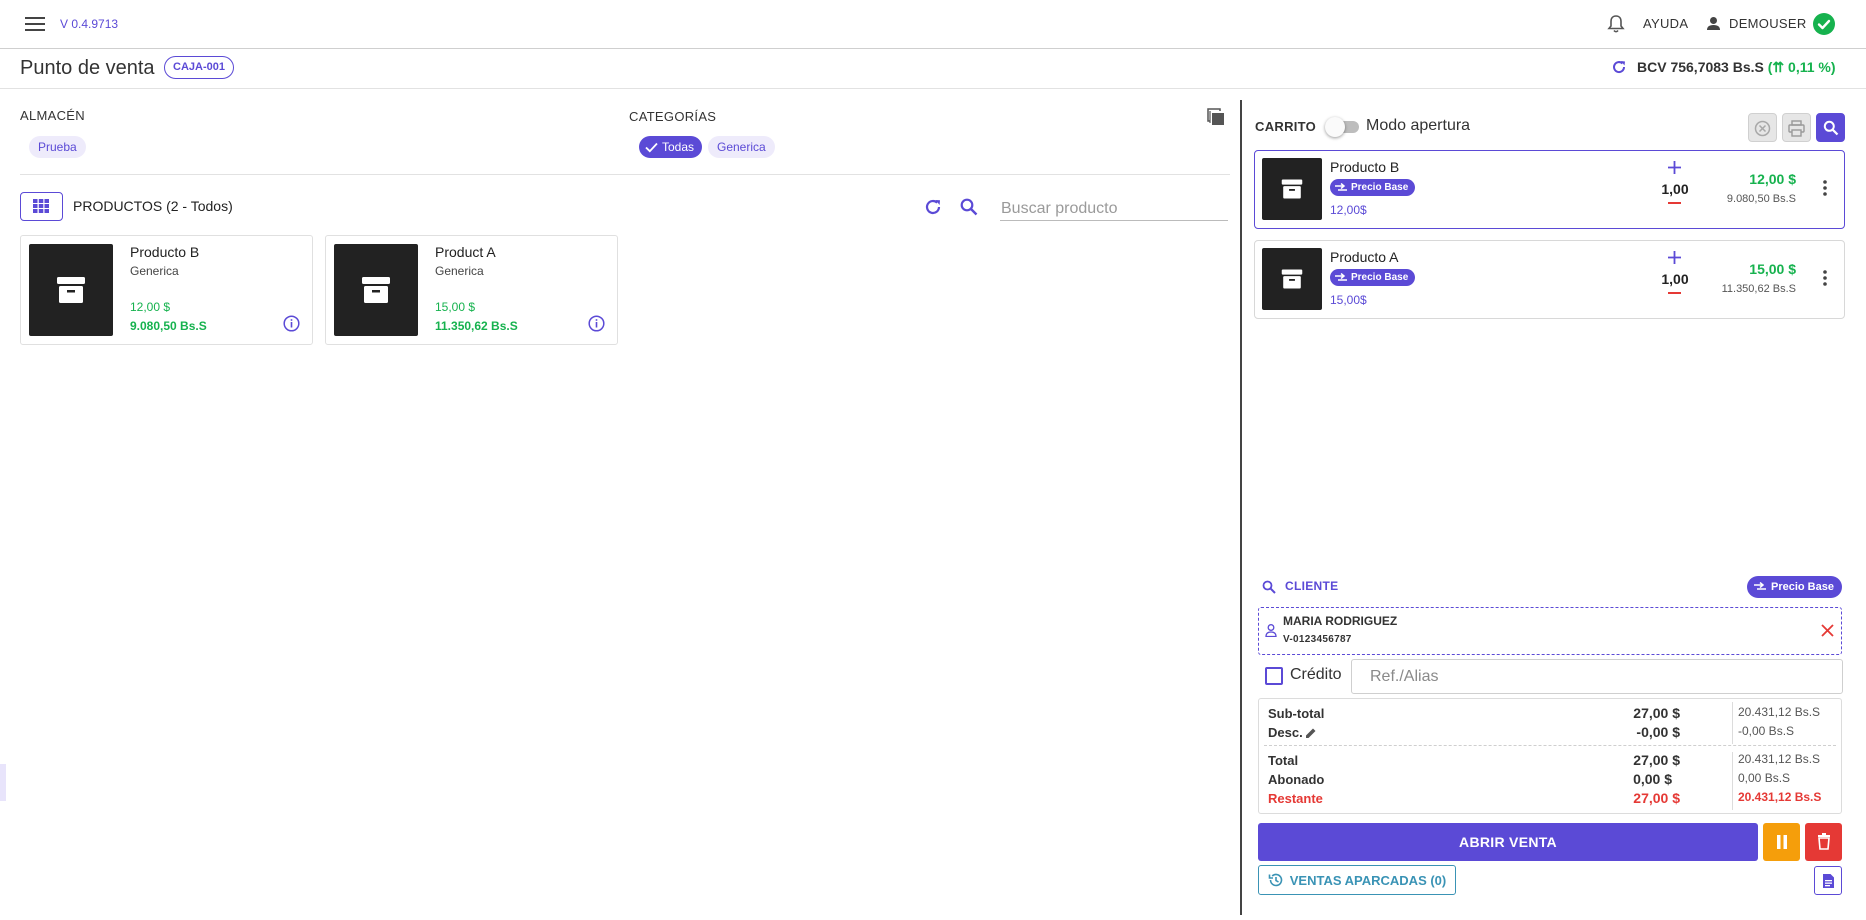 The height and width of the screenshot is (920, 1866). I want to click on clear-cart-button, so click(1762, 127).